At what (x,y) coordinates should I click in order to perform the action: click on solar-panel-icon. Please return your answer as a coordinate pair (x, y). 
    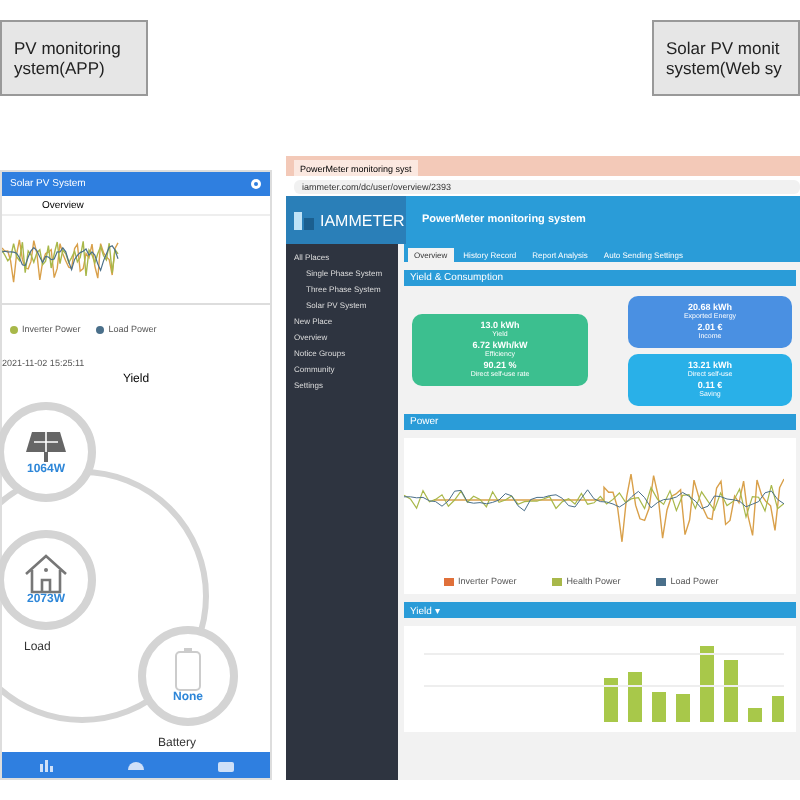
    Looking at the image, I should click on (46, 446).